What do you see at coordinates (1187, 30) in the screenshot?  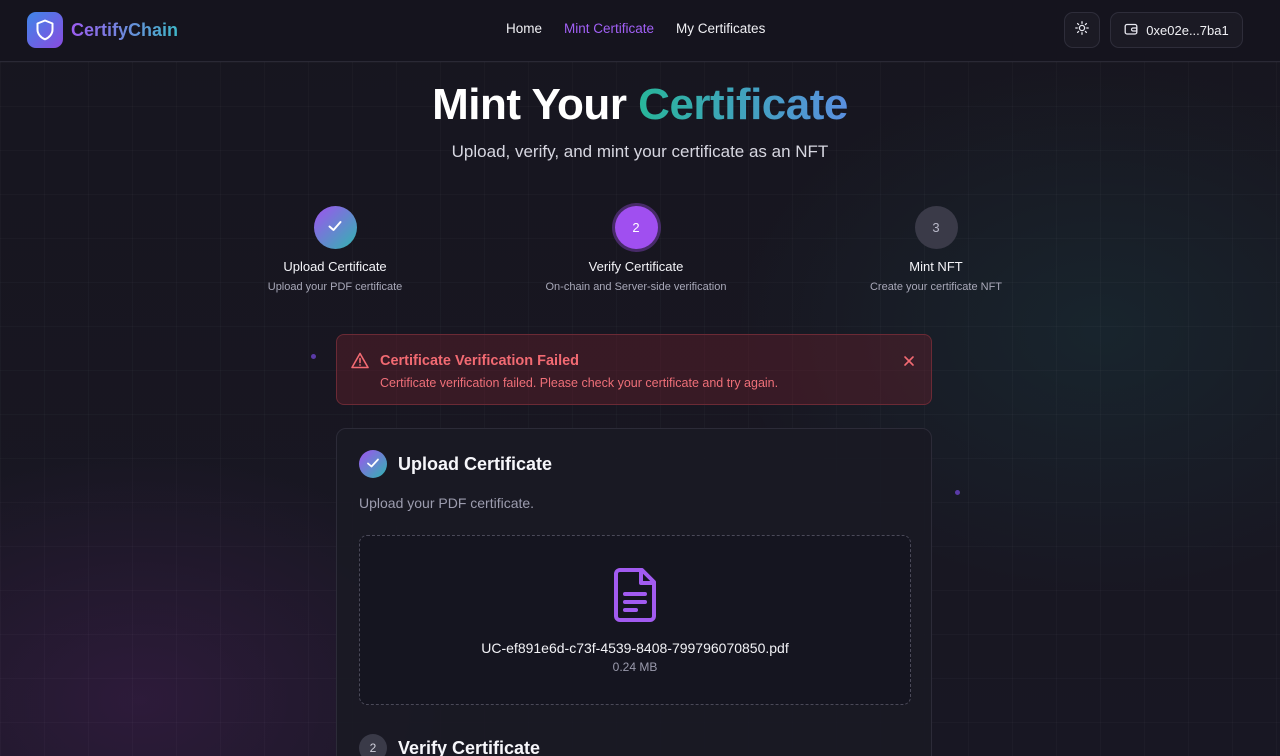 I see `wallet-address: 0xe02e...7ba1` at bounding box center [1187, 30].